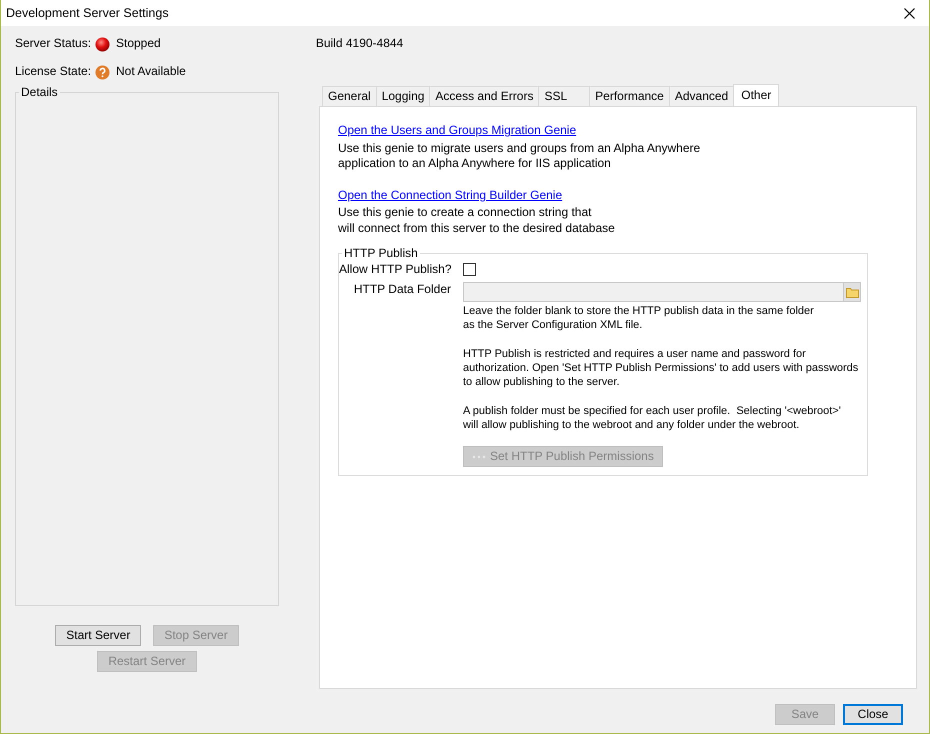 This screenshot has width=930, height=734. I want to click on status-label: Server Status:, so click(52, 44).